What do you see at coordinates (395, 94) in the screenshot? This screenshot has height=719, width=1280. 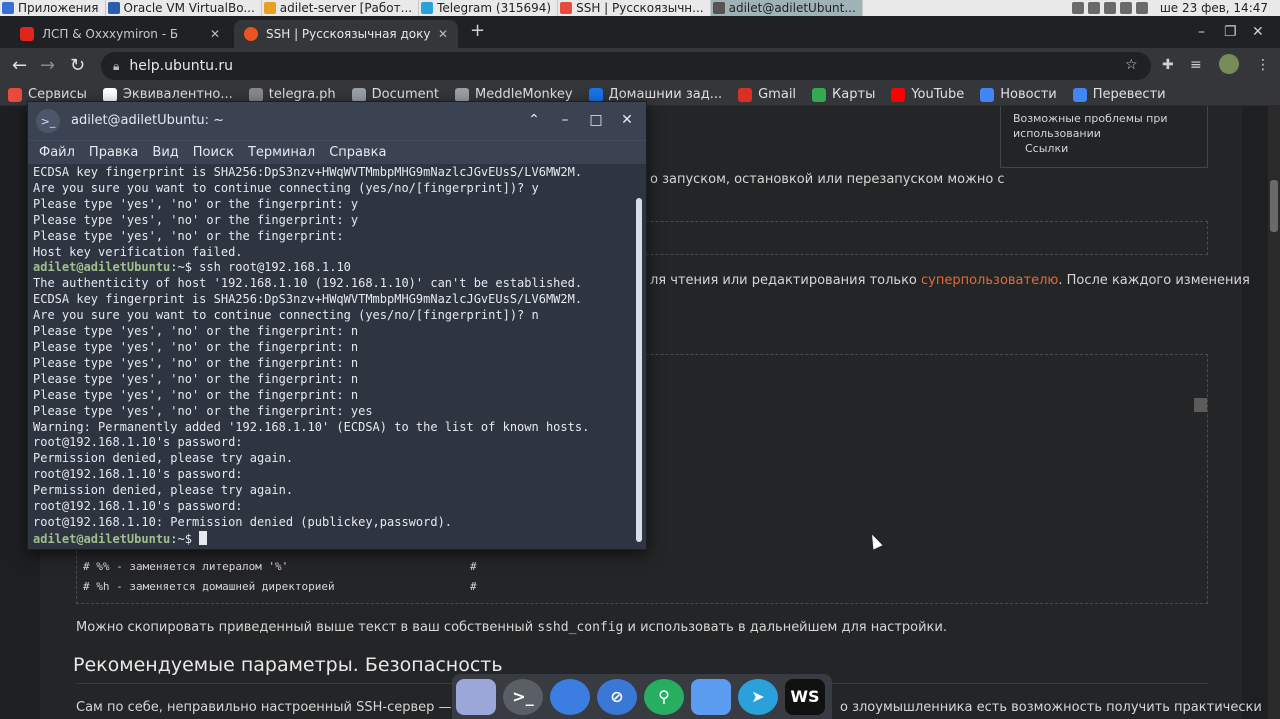 I see `bookmark-item: Document` at bounding box center [395, 94].